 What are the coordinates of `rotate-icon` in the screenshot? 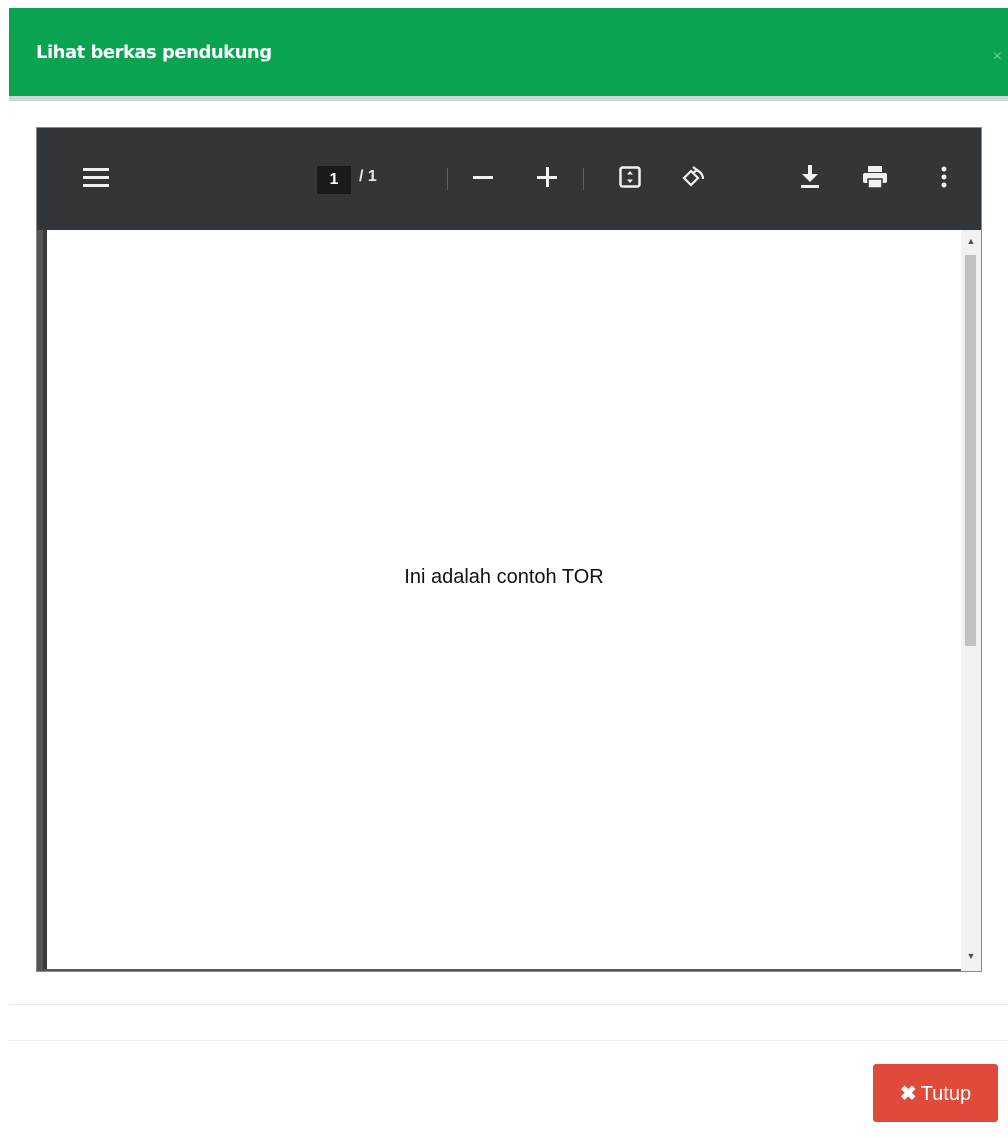 It's located at (694, 178).